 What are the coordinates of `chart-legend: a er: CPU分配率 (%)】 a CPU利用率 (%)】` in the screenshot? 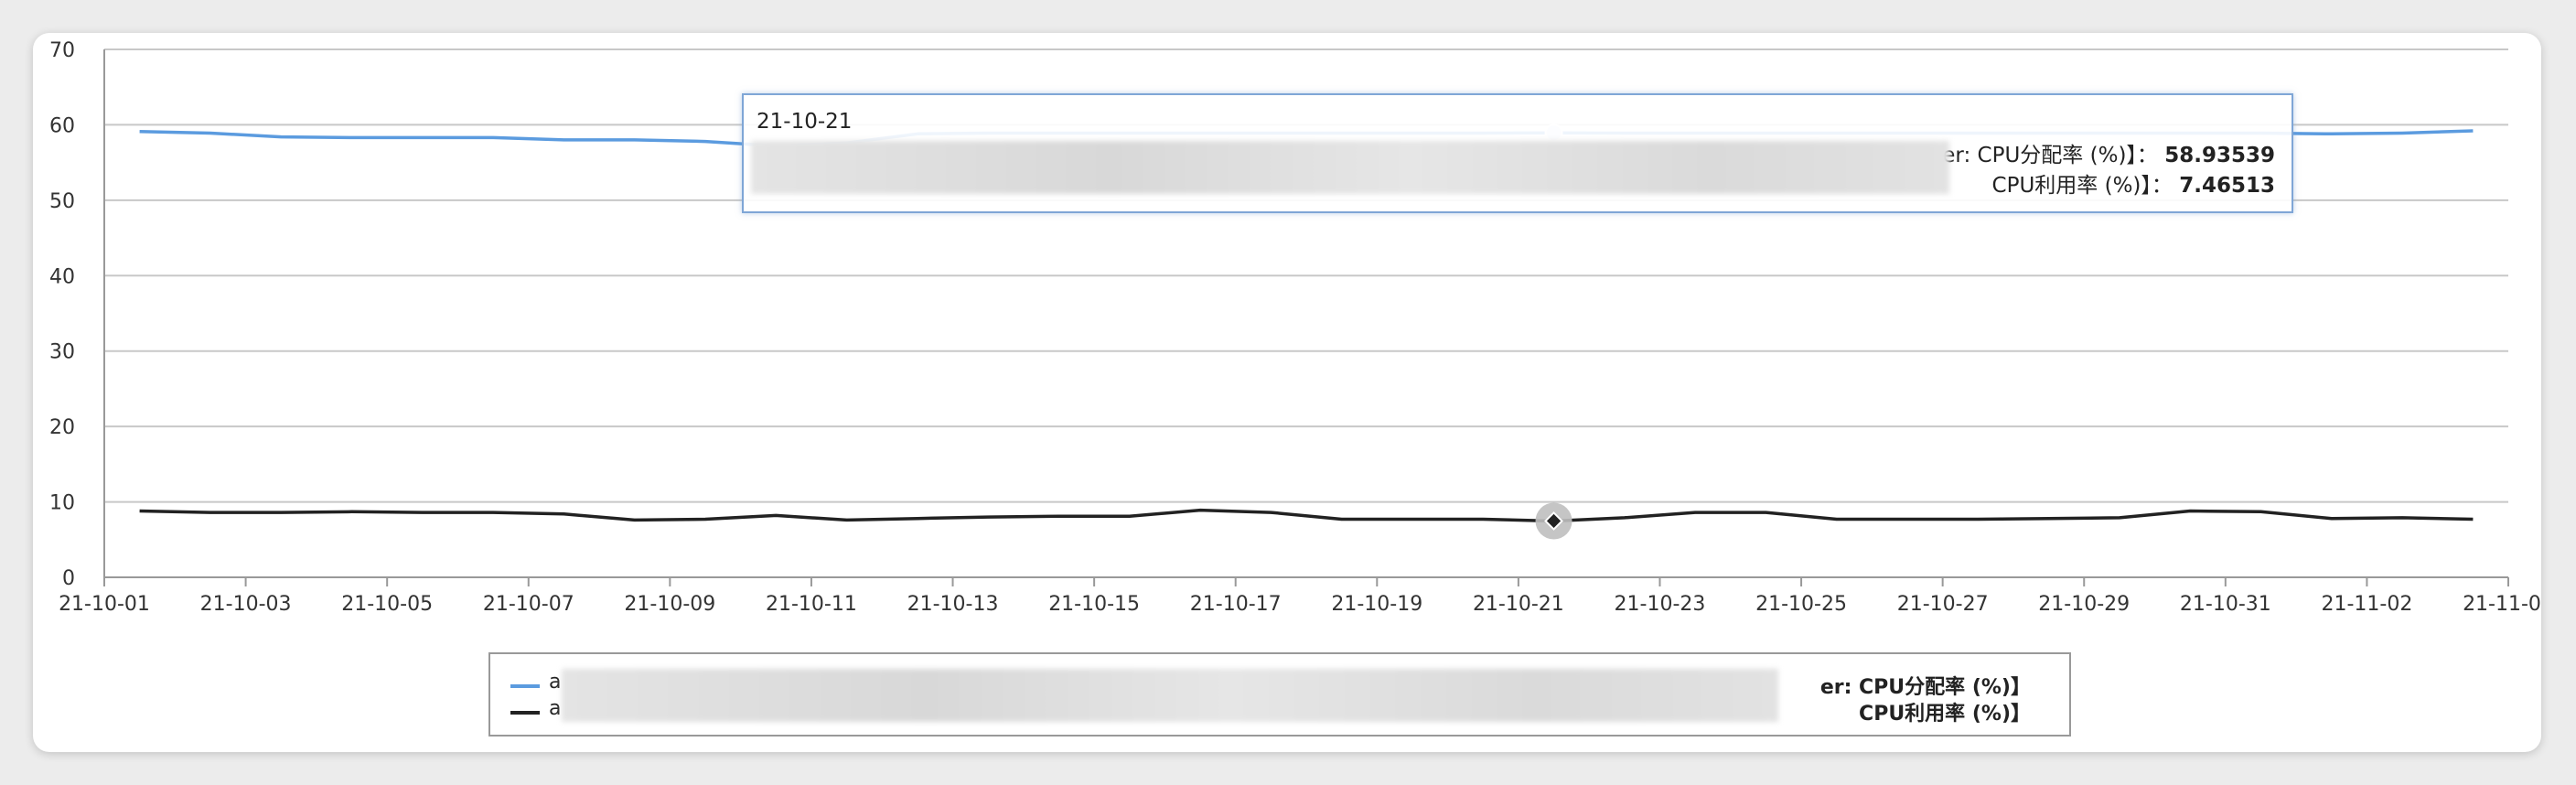 It's located at (1280, 694).